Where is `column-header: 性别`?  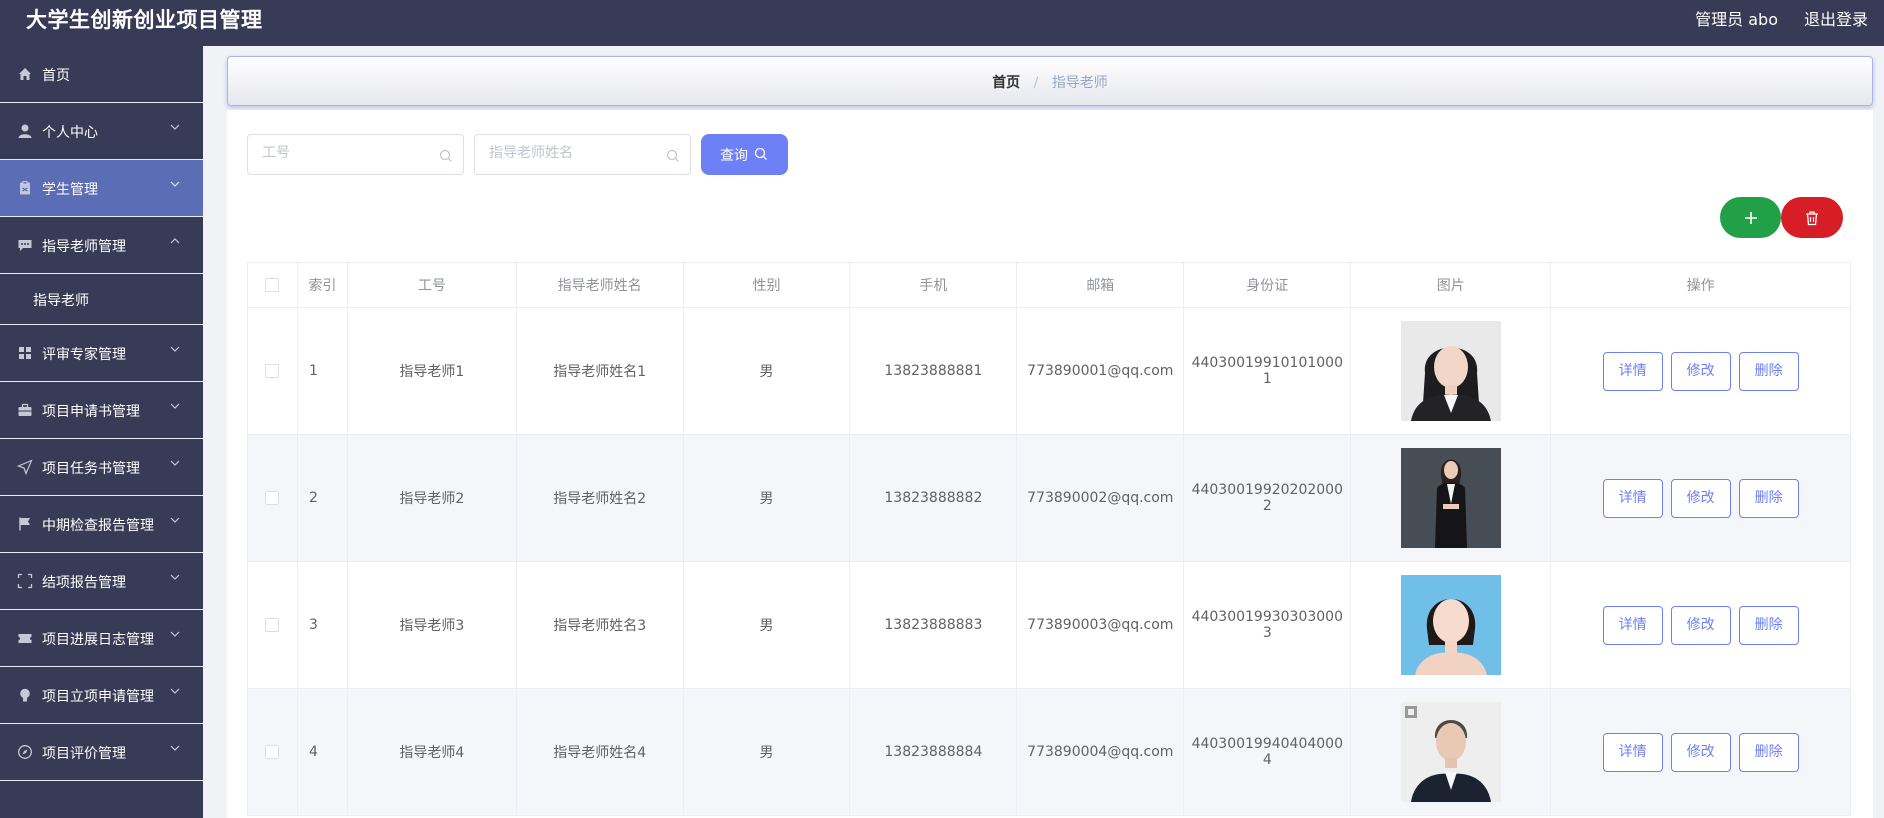
column-header: 性别 is located at coordinates (766, 285).